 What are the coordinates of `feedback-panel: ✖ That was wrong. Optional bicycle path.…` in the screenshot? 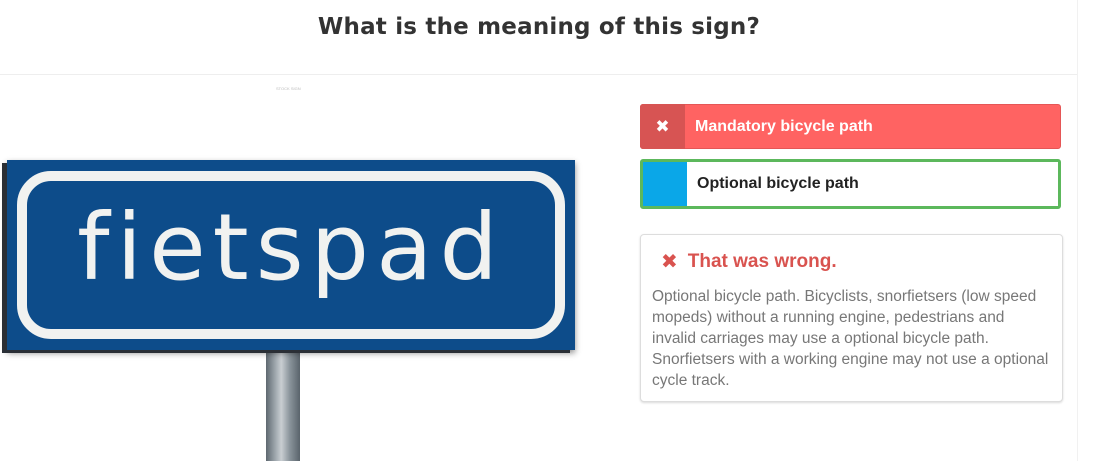 It's located at (851, 318).